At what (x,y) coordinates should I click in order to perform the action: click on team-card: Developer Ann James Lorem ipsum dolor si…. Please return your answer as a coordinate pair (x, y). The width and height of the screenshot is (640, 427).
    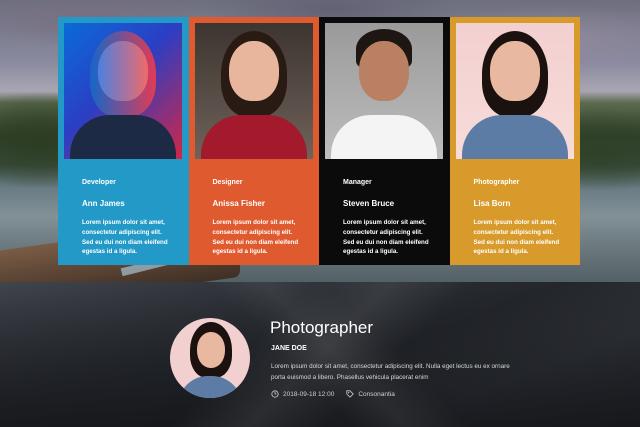
    Looking at the image, I should click on (123, 141).